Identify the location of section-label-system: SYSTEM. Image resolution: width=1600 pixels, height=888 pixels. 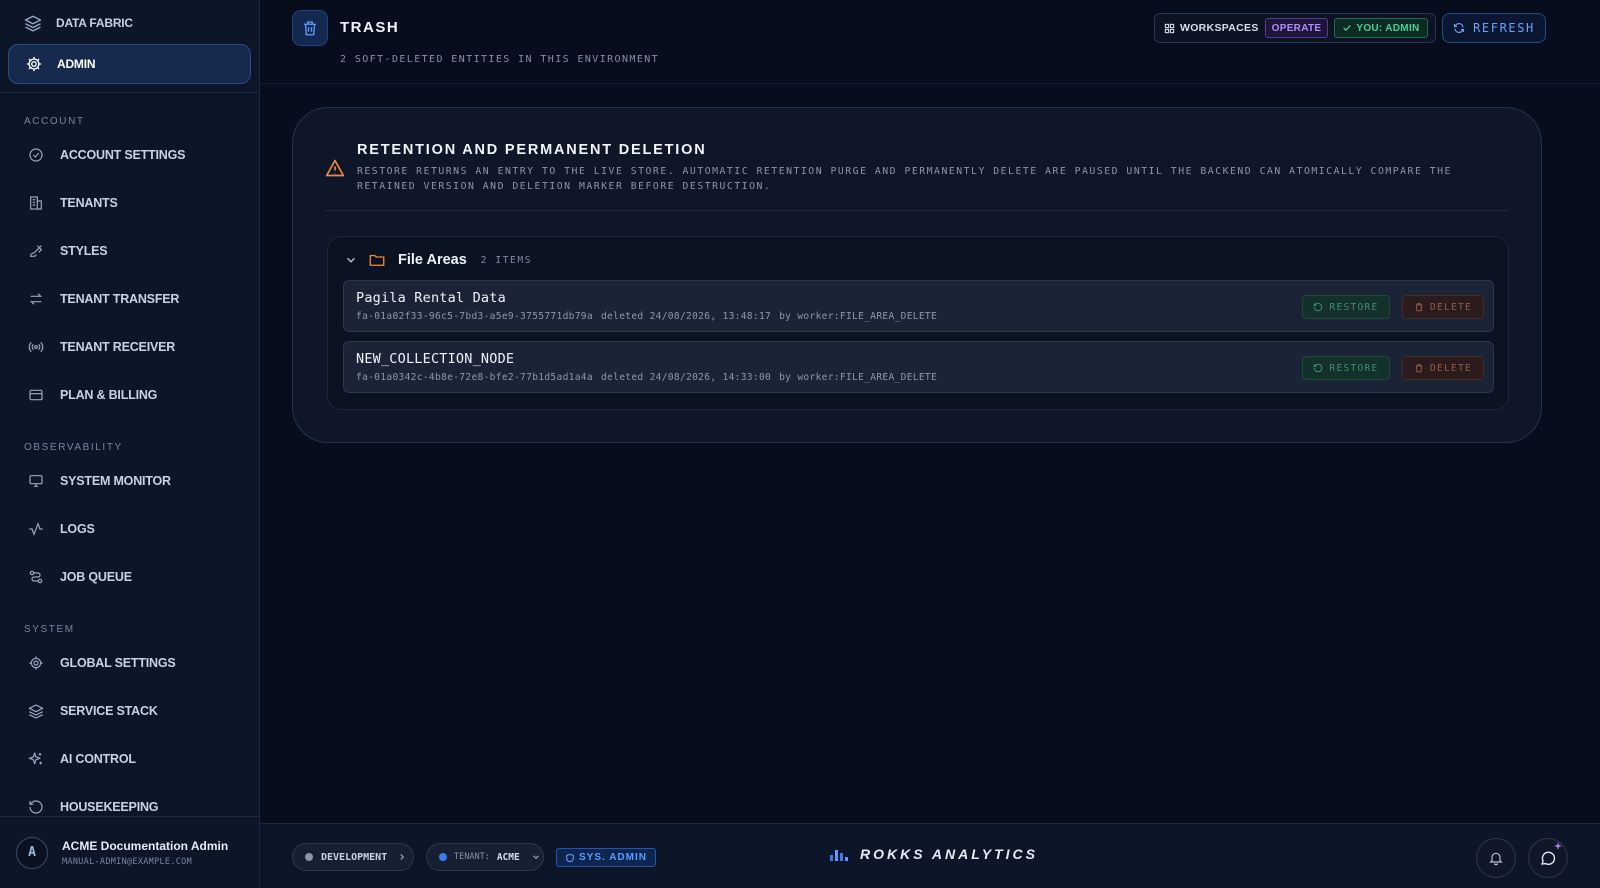
(49, 629).